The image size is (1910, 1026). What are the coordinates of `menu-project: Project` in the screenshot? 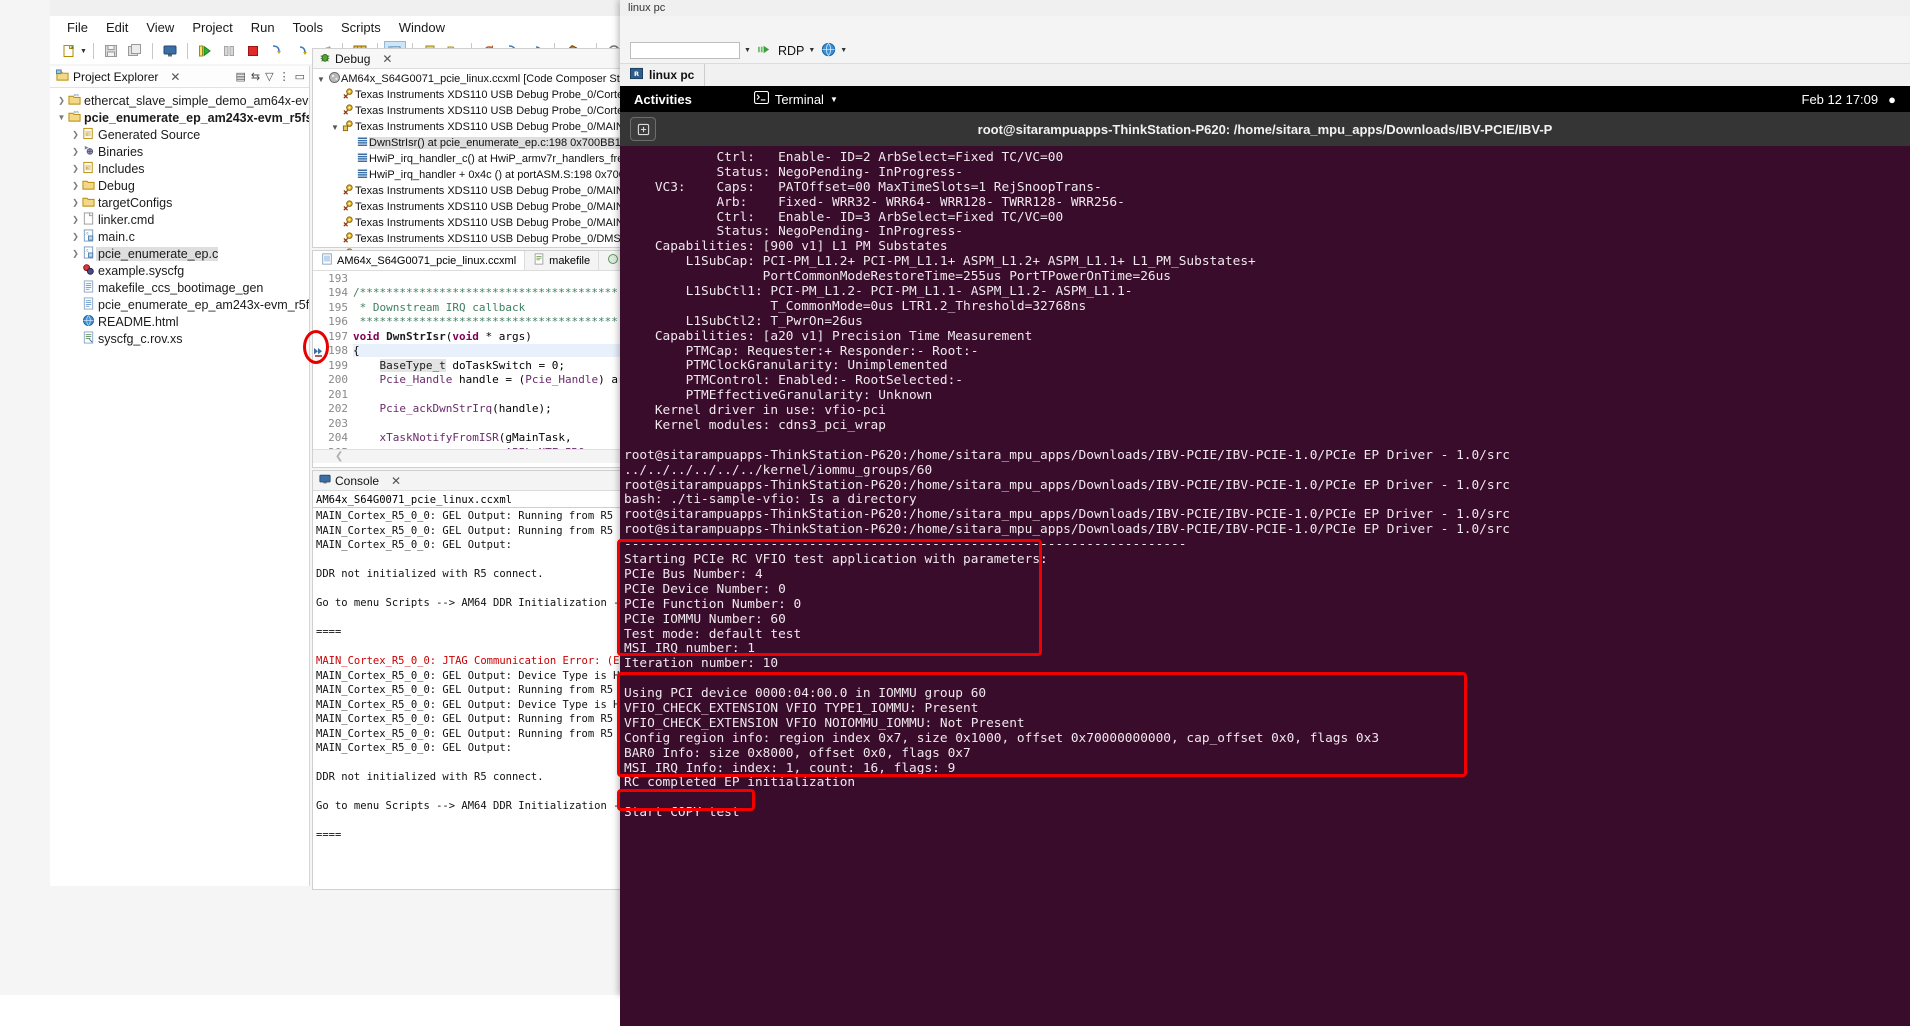 It's located at (212, 27).